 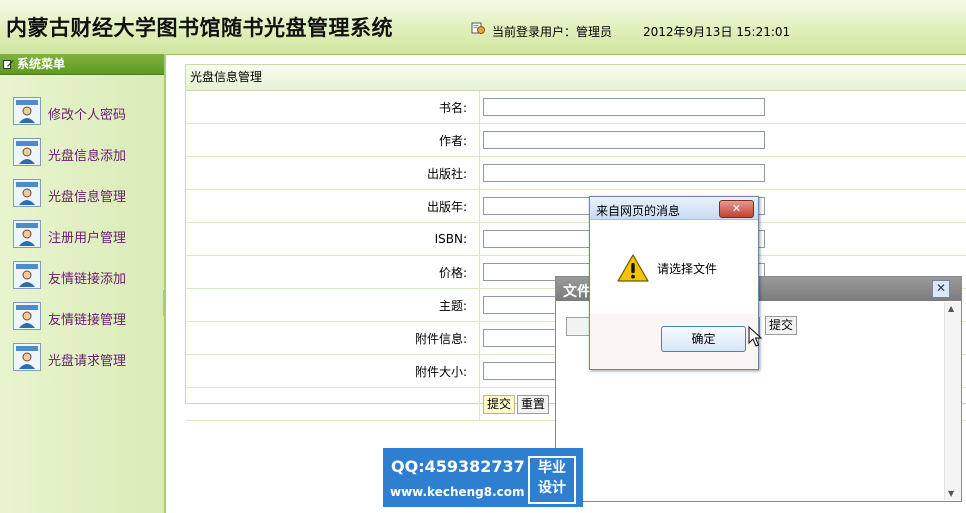 I want to click on alert-message: 请选择文件, so click(x=687, y=269).